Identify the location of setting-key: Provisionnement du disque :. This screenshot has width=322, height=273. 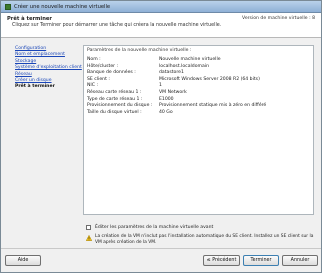
(120, 106).